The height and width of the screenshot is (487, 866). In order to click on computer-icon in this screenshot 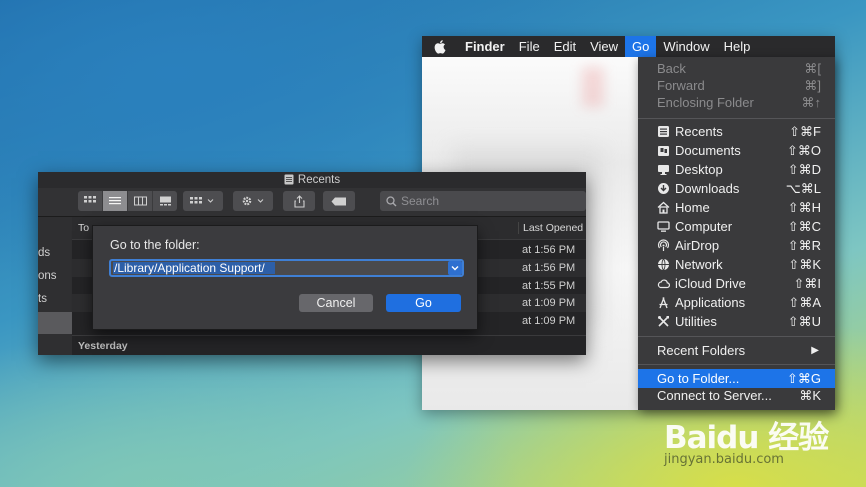, I will do `click(663, 226)`.